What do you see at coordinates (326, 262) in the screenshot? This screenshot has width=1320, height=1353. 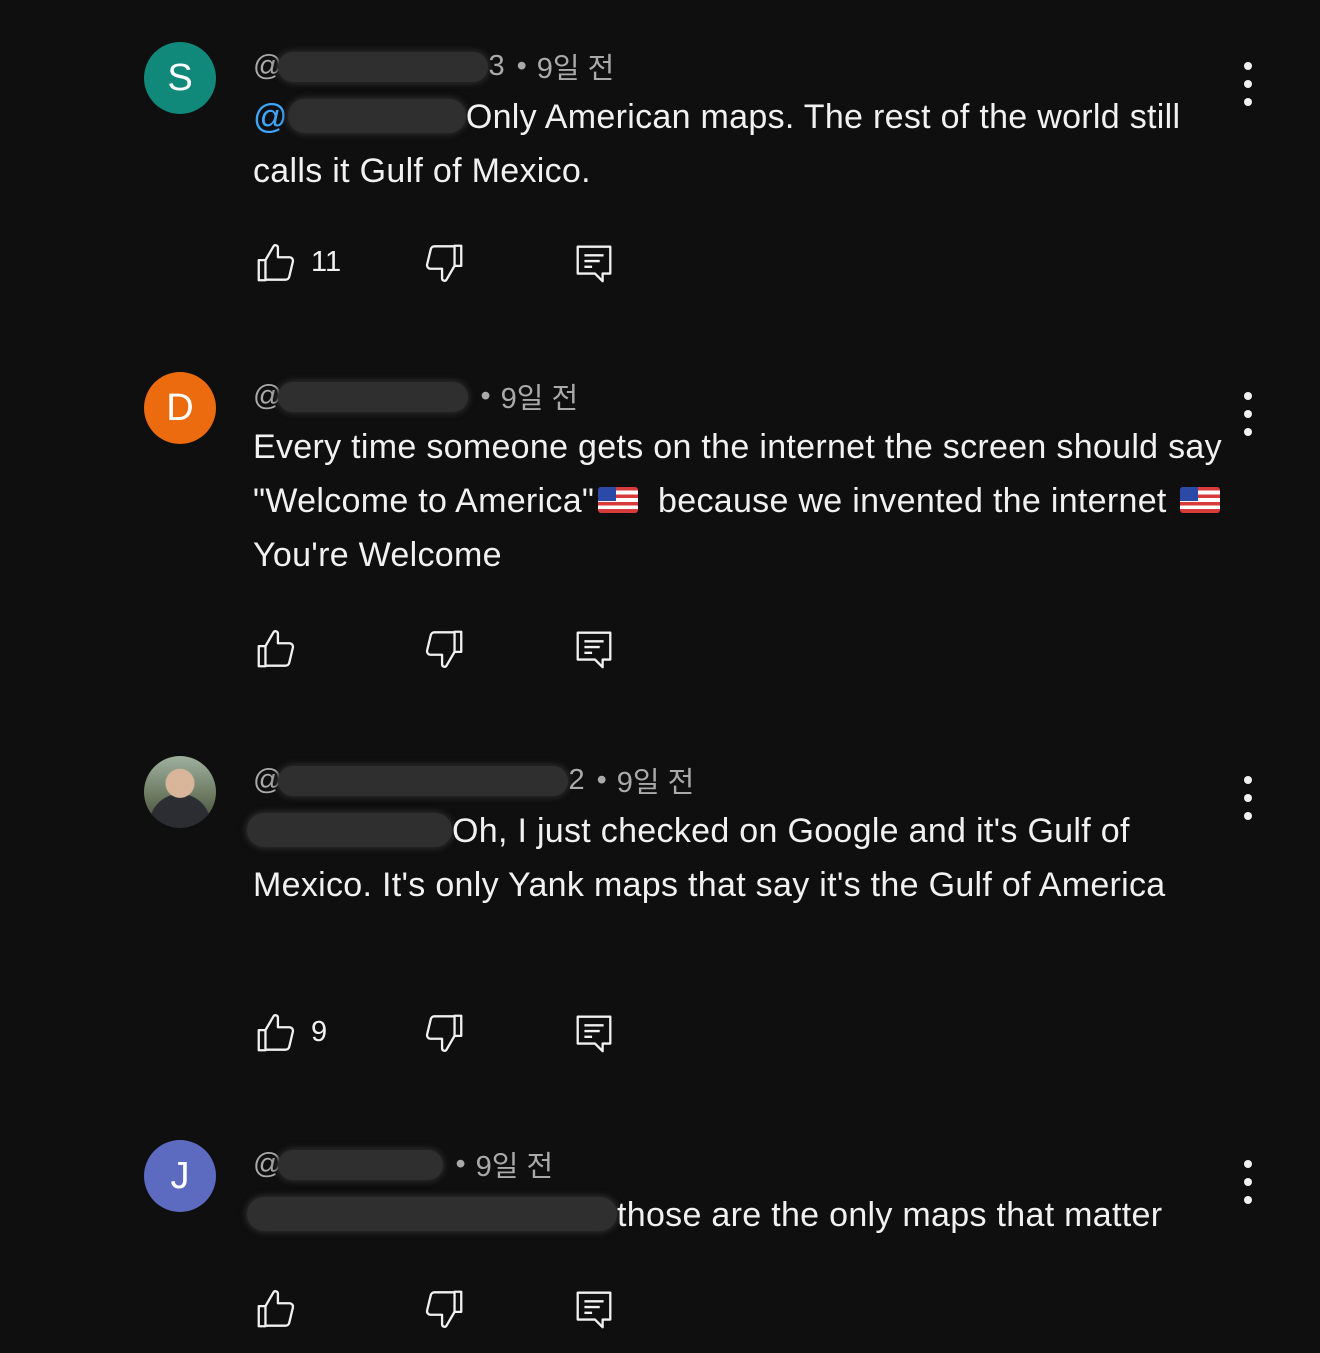 I see `like-count: 11` at bounding box center [326, 262].